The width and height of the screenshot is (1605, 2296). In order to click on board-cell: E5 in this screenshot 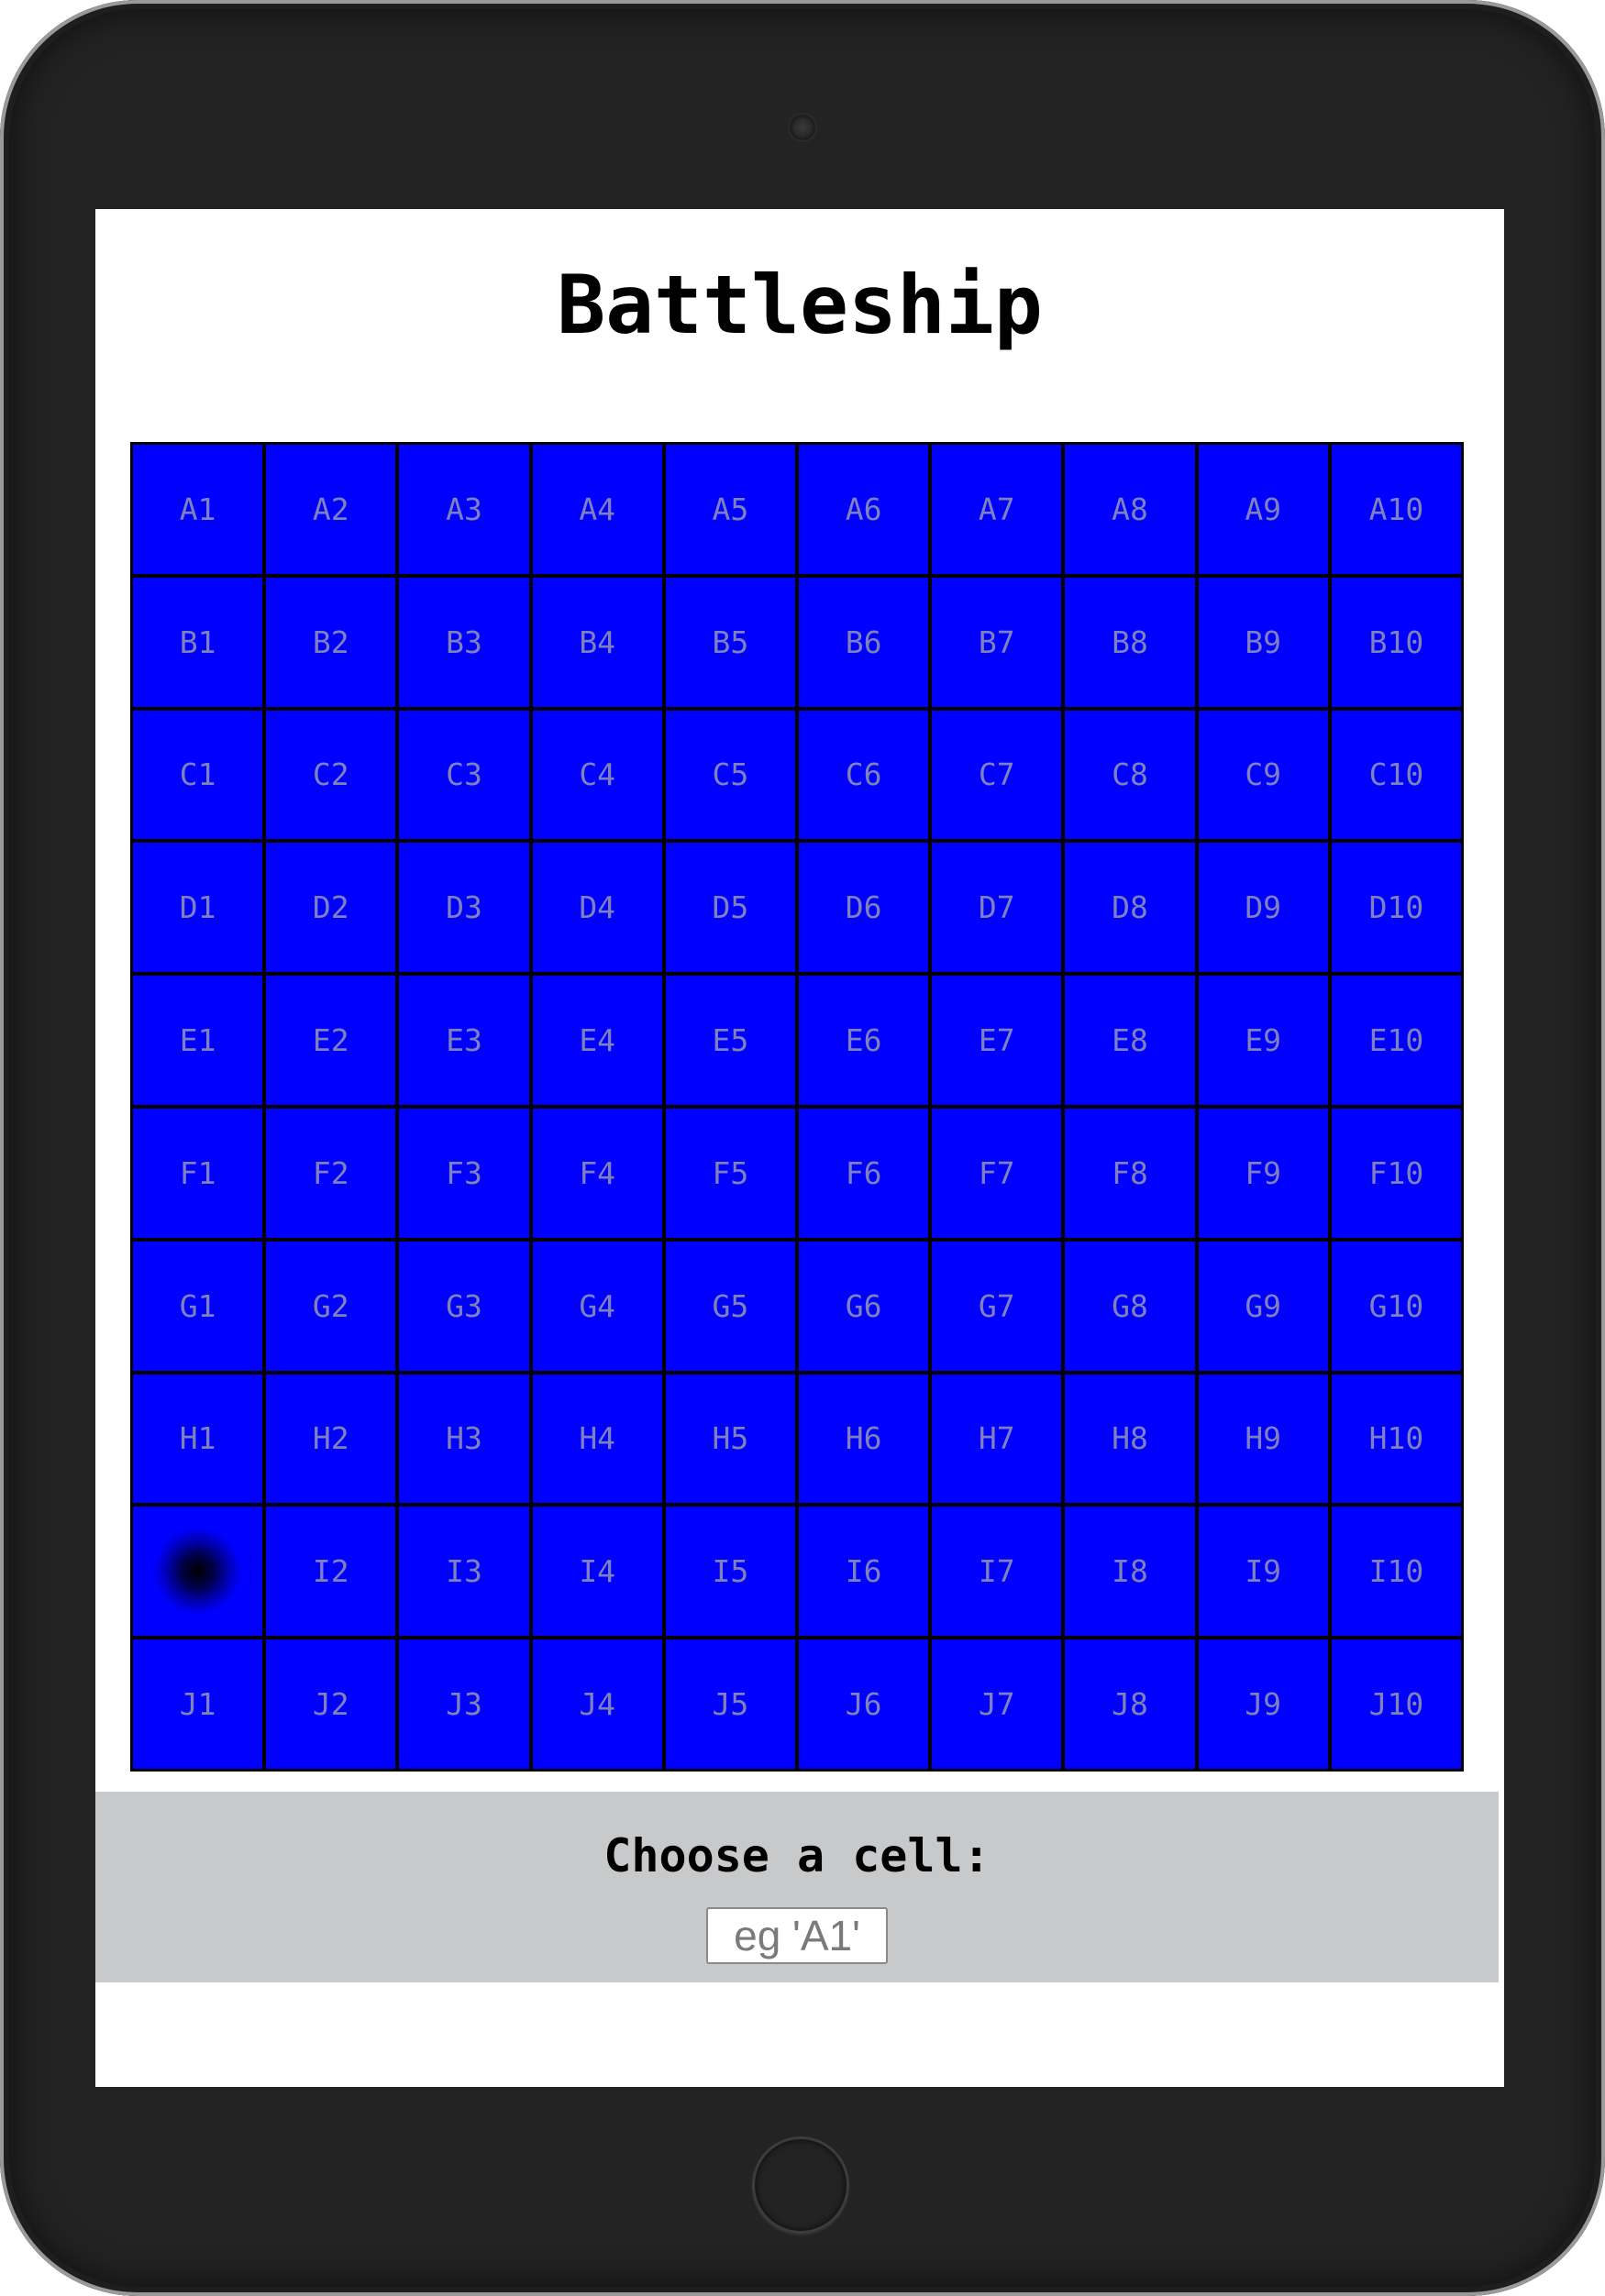, I will do `click(730, 1040)`.